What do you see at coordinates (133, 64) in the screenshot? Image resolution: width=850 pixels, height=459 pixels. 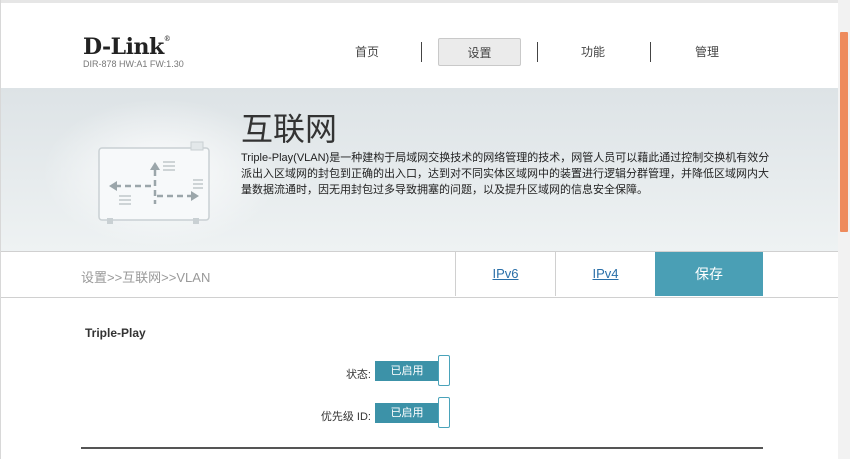 I see `model-version: DIR-878 HW:A1 FW:1.30` at bounding box center [133, 64].